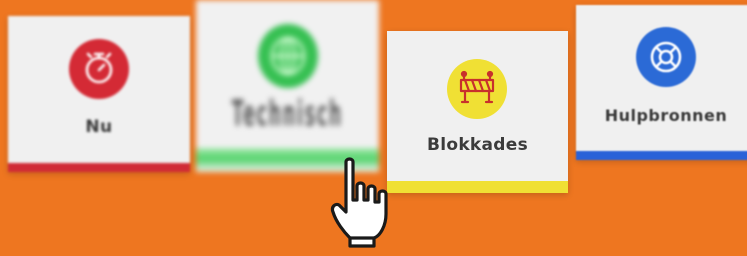 The image size is (747, 256). Describe the element at coordinates (666, 115) in the screenshot. I see `card-hulpbronnen-label: Hulpbronnen` at that location.